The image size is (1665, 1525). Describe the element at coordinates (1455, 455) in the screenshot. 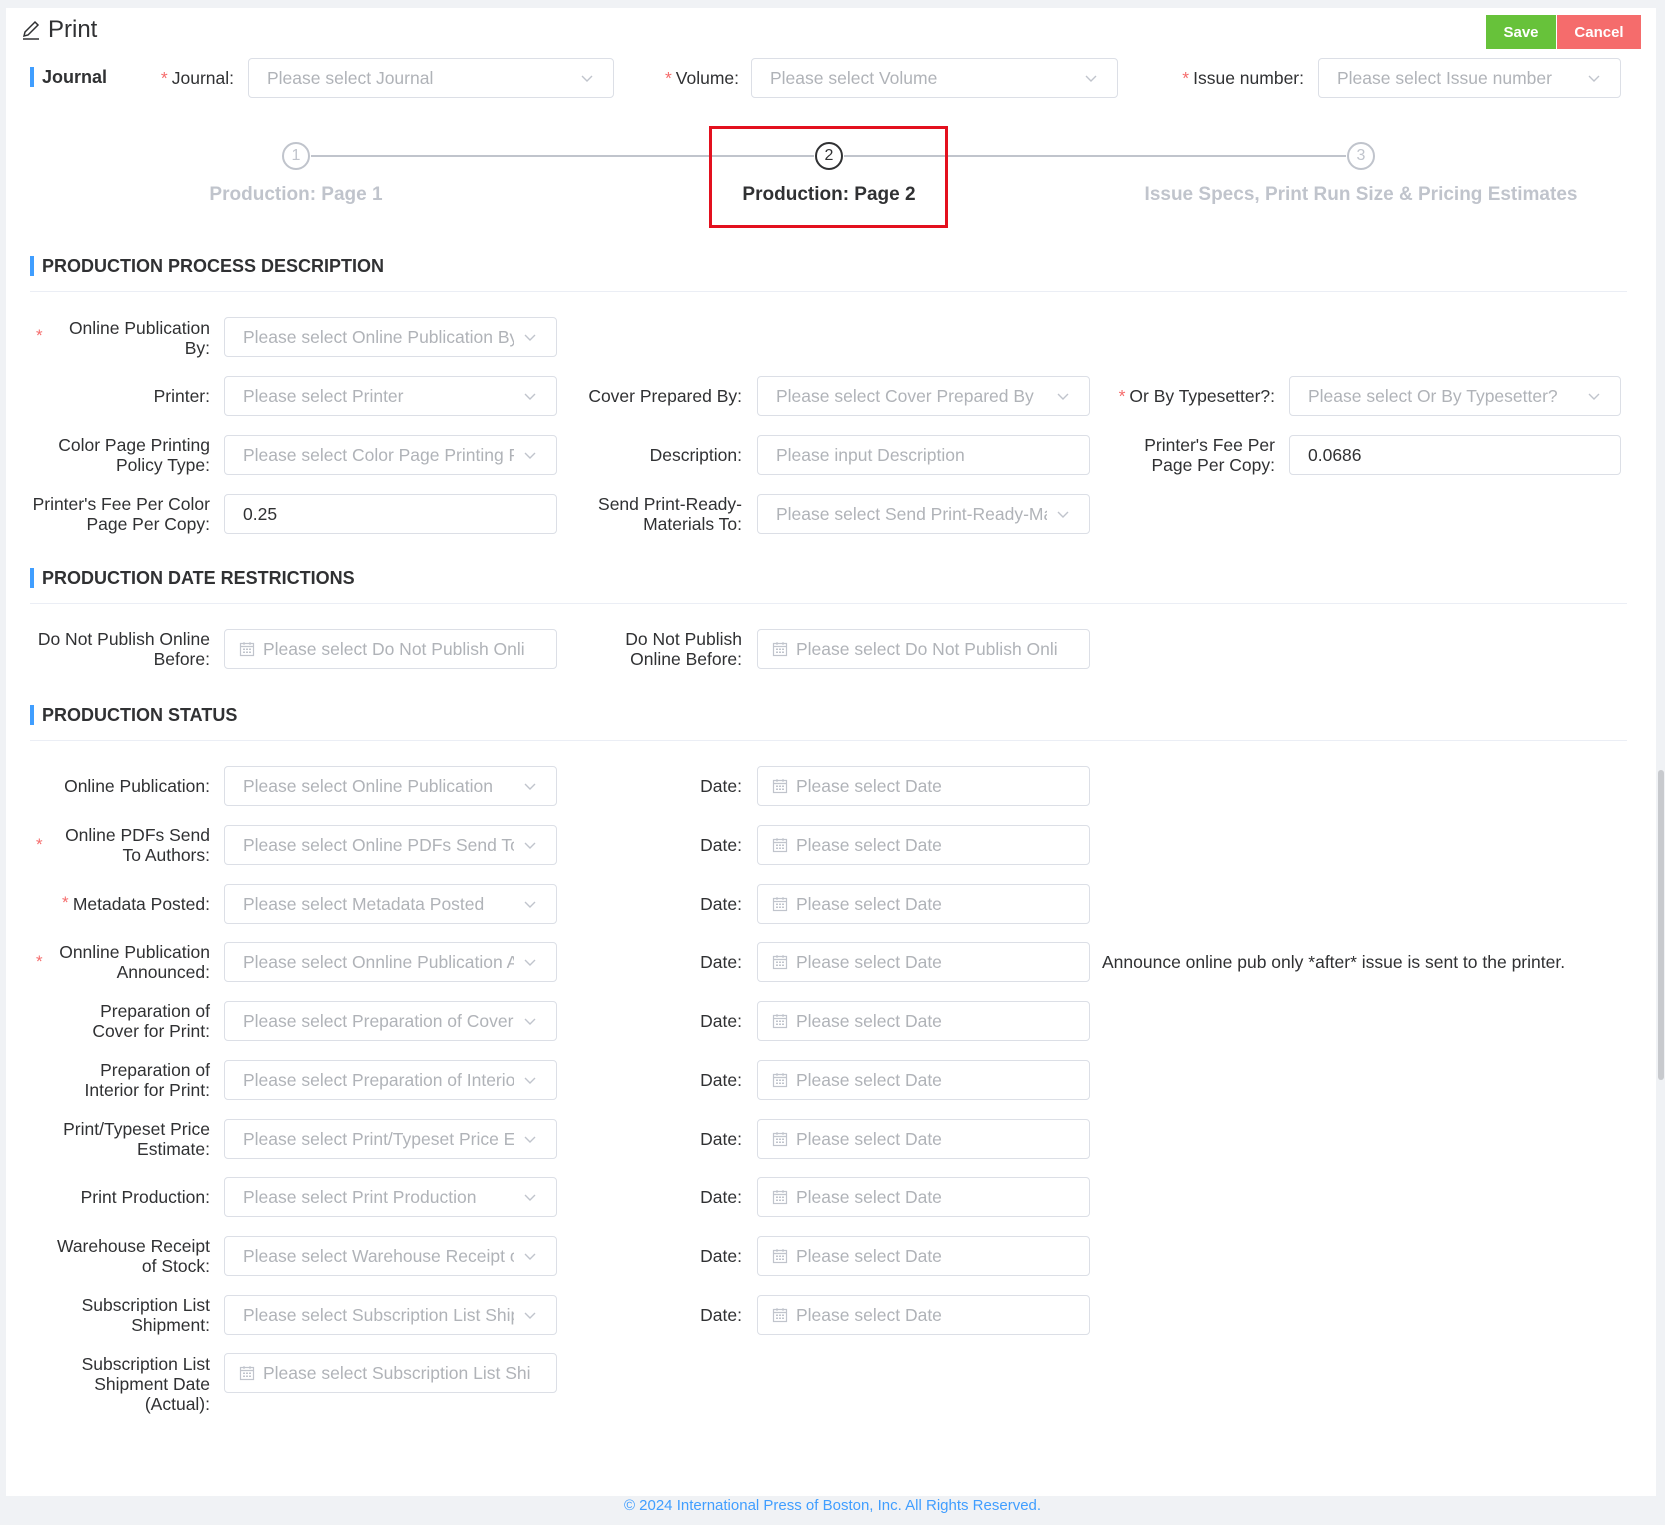

I see `fee-per-page-input: 0.0686` at that location.